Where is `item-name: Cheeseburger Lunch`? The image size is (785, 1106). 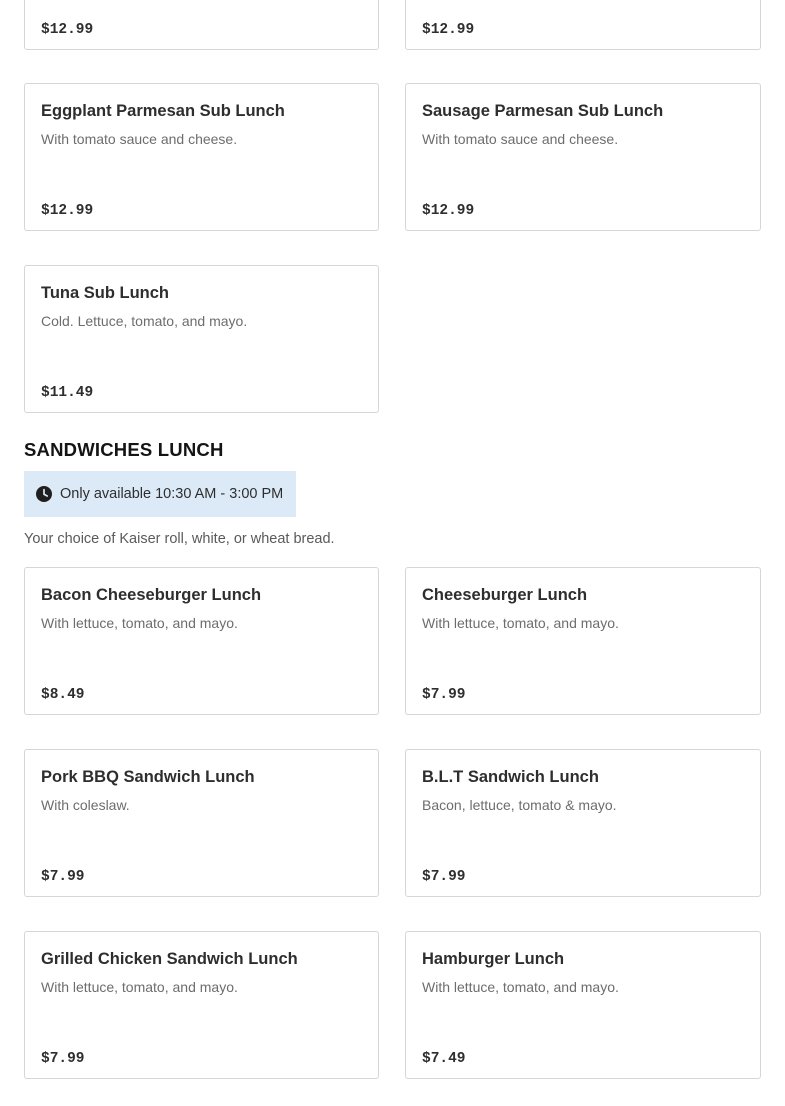
item-name: Cheeseburger Lunch is located at coordinates (505, 595).